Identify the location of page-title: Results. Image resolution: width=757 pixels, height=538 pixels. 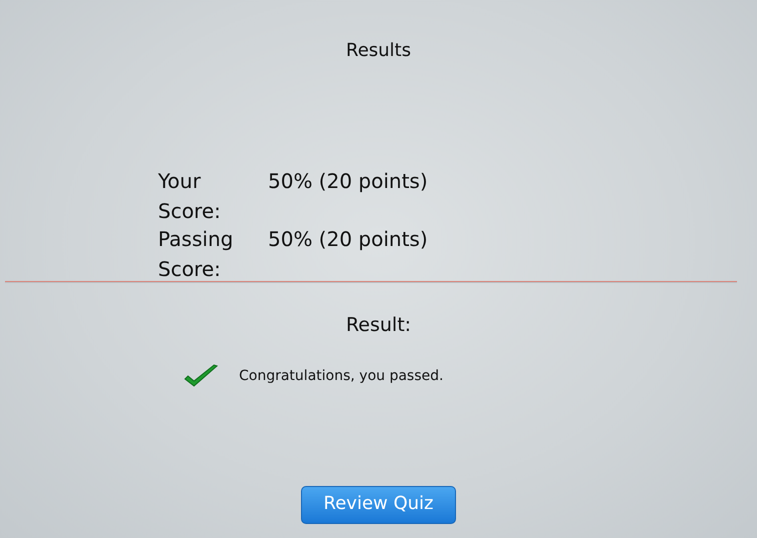
(378, 51).